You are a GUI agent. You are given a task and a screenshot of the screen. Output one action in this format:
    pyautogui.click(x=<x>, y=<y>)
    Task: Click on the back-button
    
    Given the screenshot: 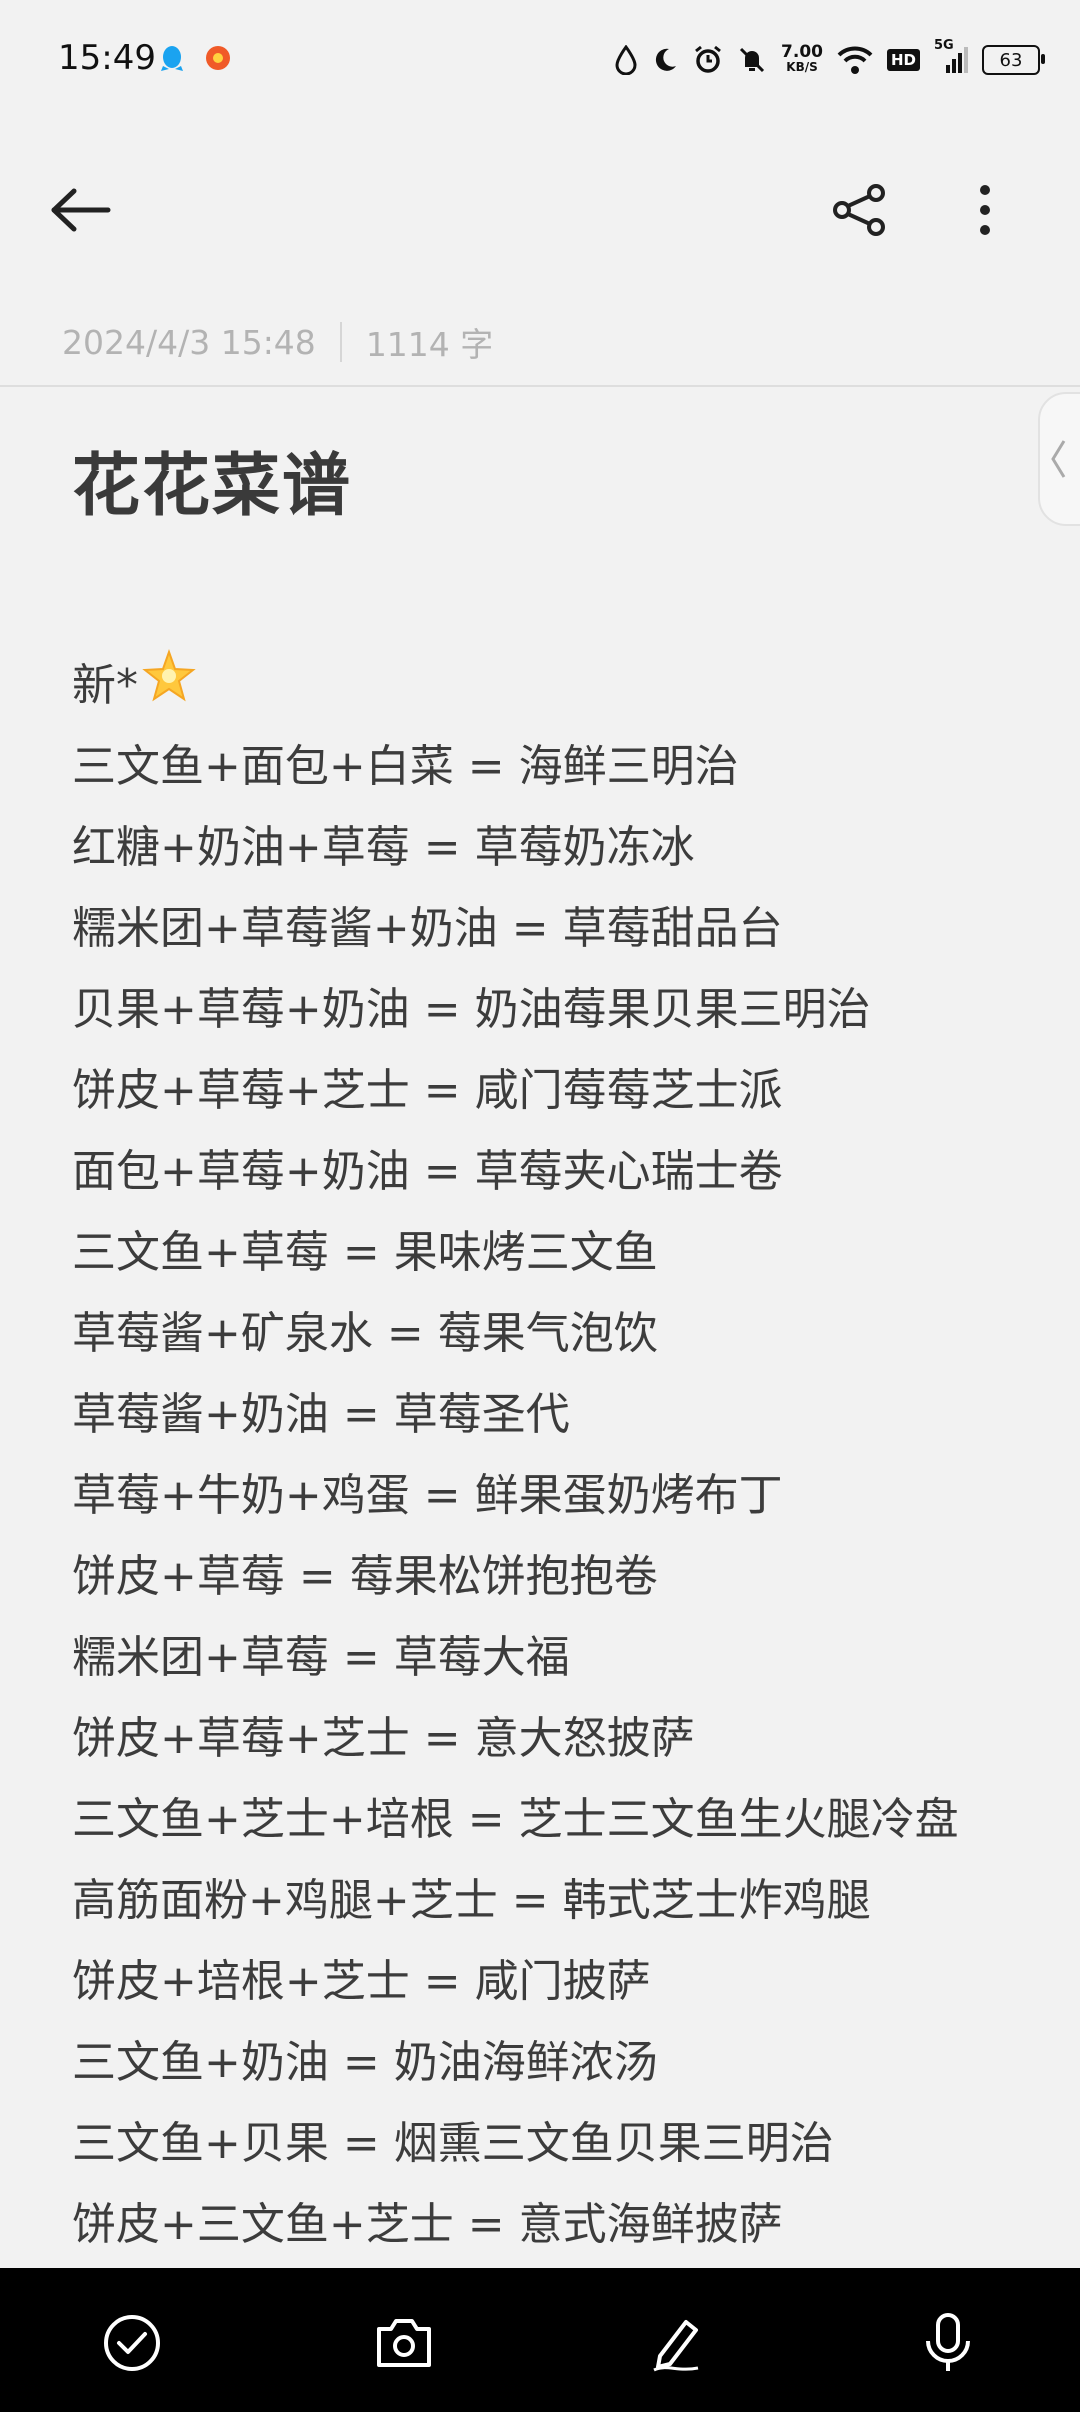 What is the action you would take?
    pyautogui.click(x=95, y=210)
    